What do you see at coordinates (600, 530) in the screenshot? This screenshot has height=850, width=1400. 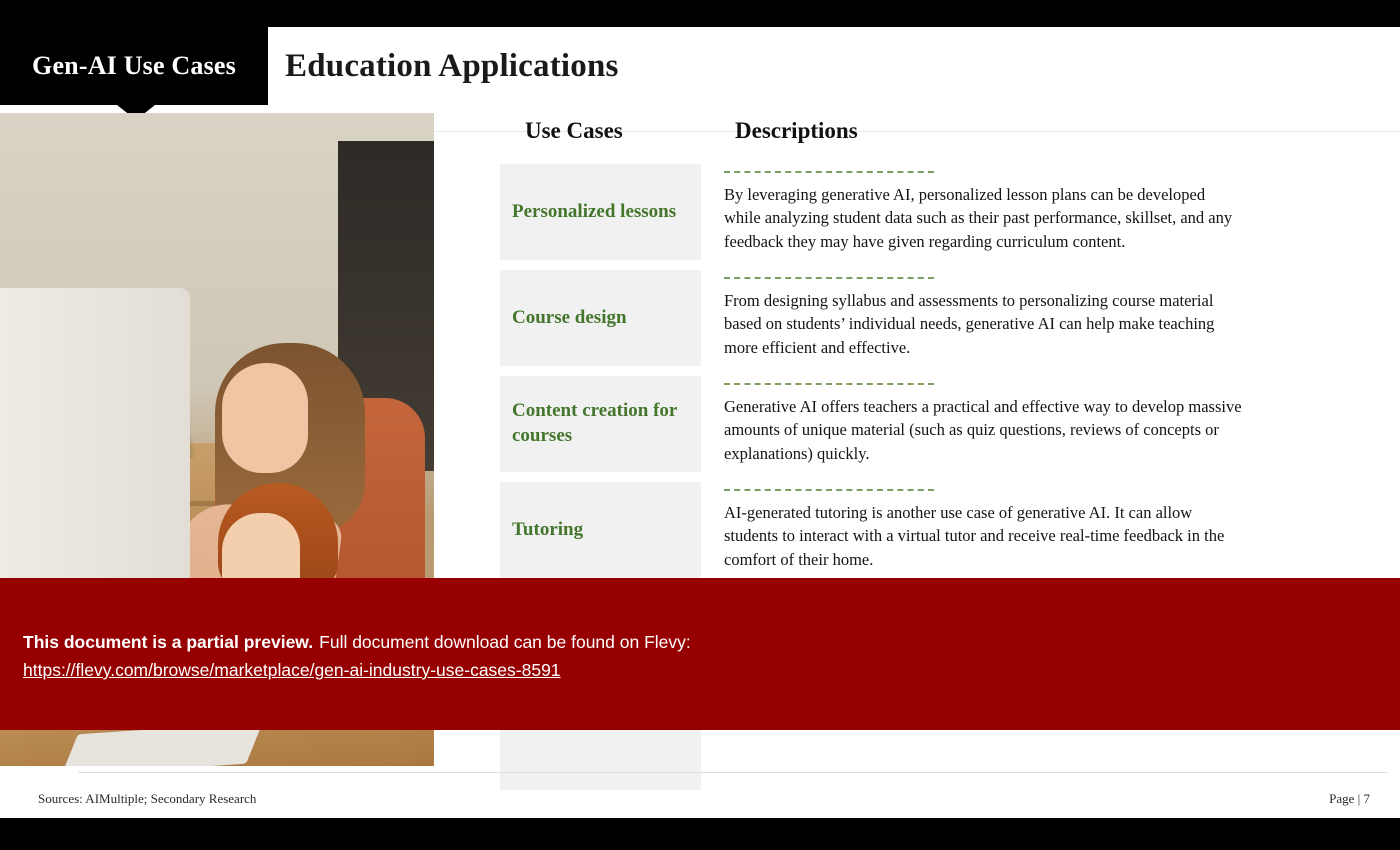 I see `use-case-cell: Tutoring` at bounding box center [600, 530].